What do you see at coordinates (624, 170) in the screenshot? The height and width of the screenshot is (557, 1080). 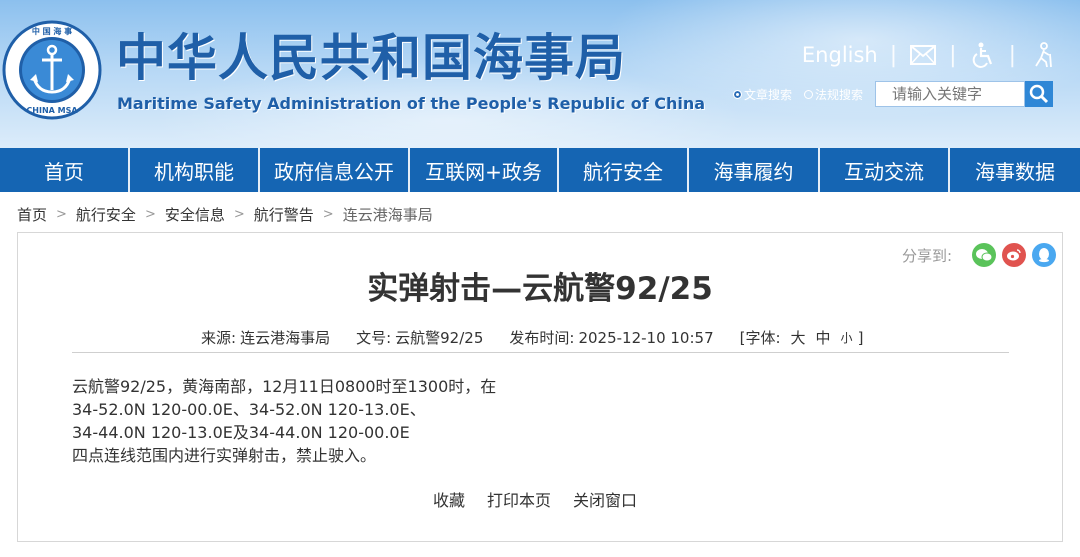 I see `nav-item-navigation-safety: 航行安全` at bounding box center [624, 170].